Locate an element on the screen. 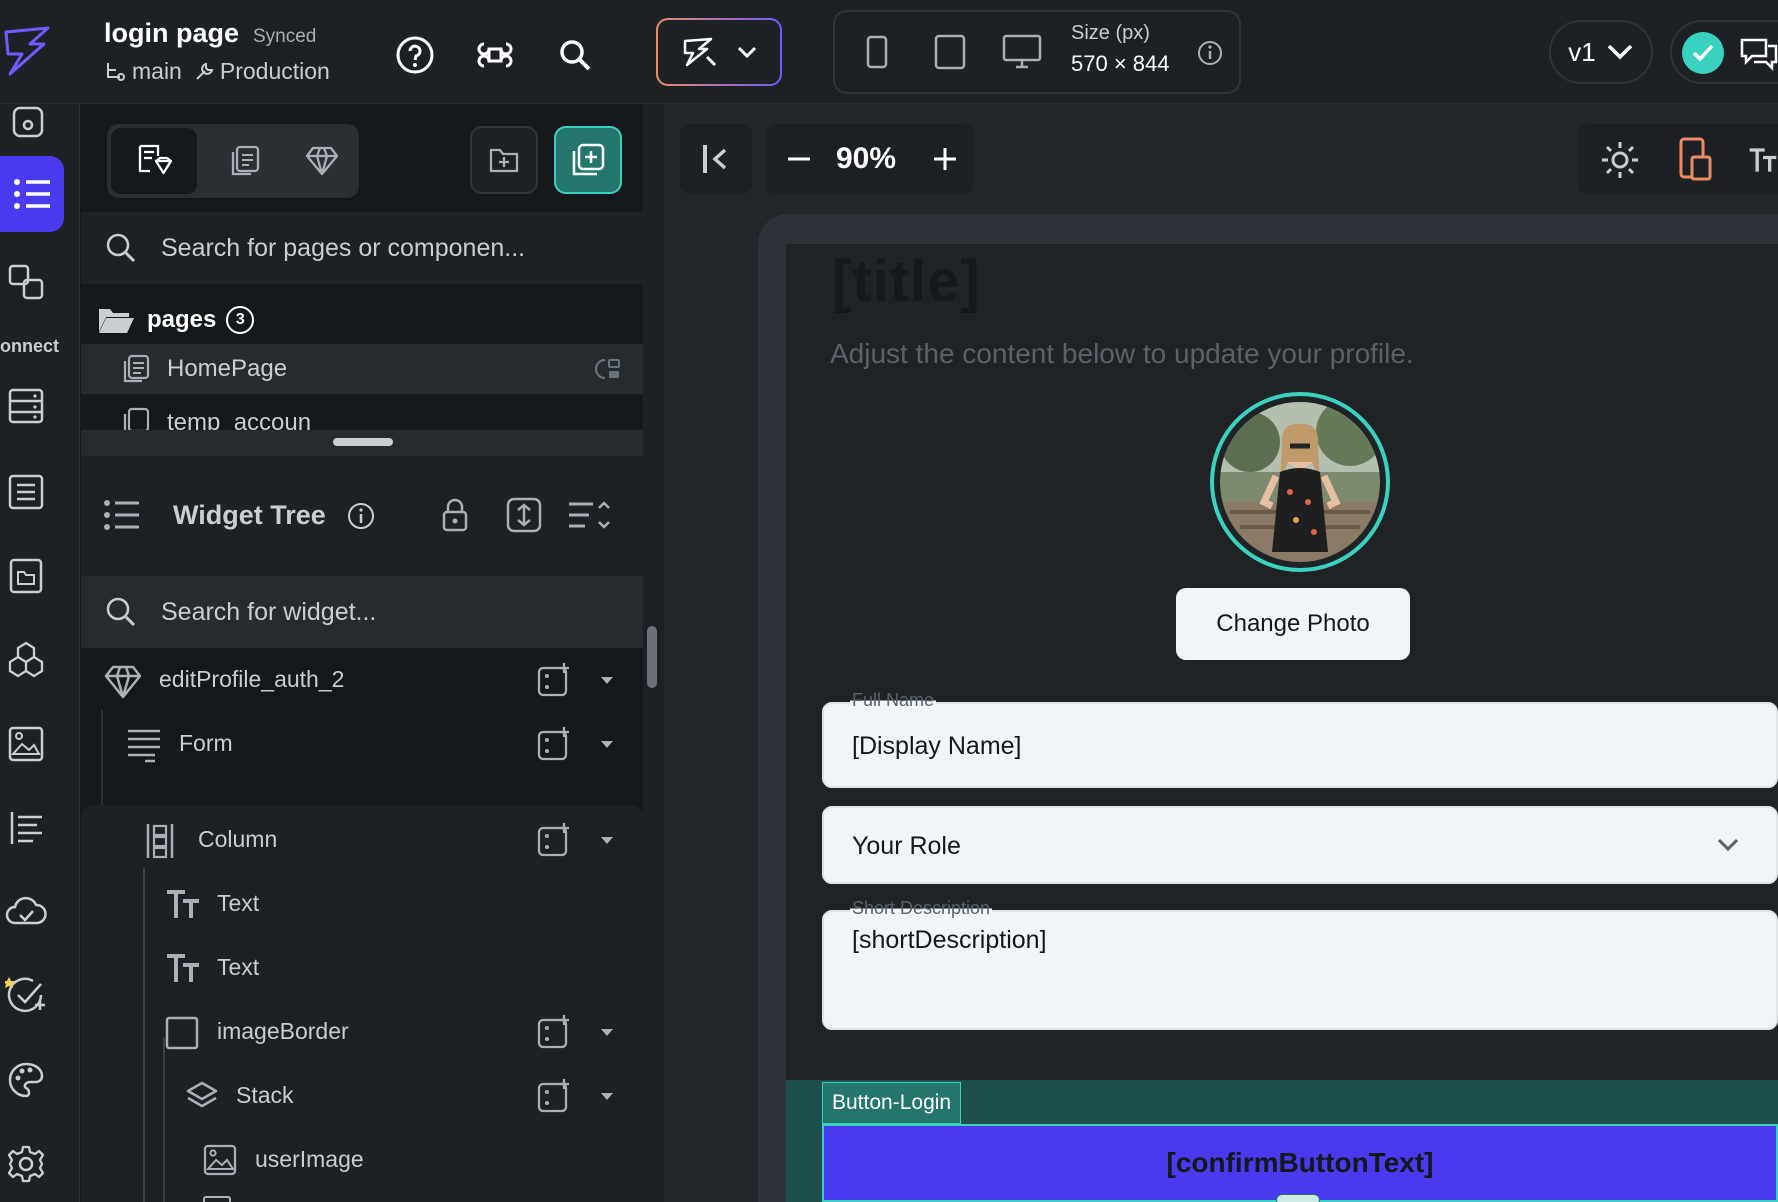 This screenshot has height=1202, width=1778. user-photo-icon is located at coordinates (1300, 482).